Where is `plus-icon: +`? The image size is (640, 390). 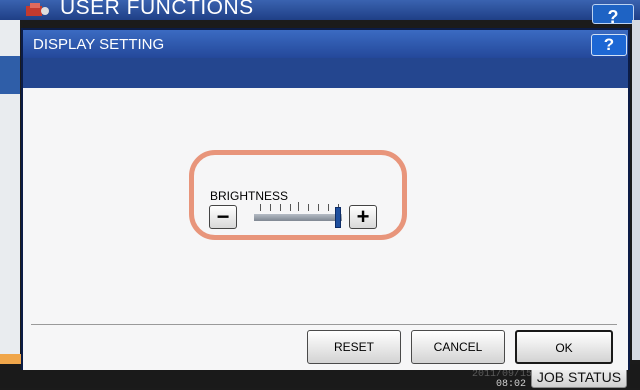
plus-icon: + is located at coordinates (363, 216).